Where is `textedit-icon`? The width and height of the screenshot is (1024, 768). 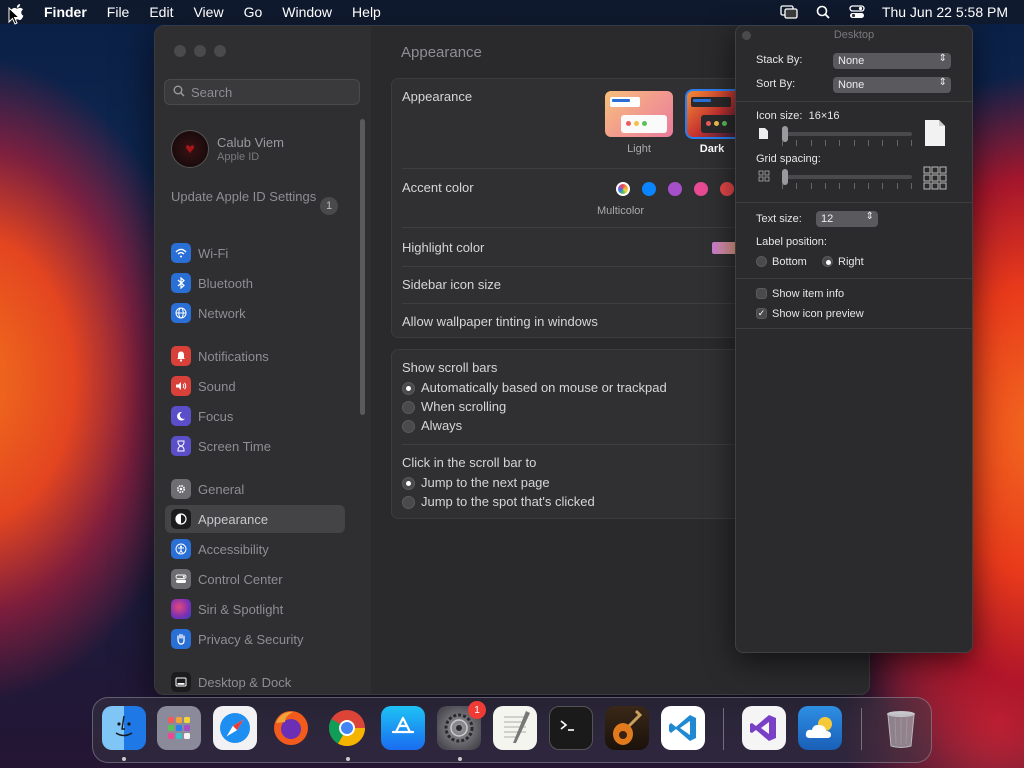 textedit-icon is located at coordinates (515, 728).